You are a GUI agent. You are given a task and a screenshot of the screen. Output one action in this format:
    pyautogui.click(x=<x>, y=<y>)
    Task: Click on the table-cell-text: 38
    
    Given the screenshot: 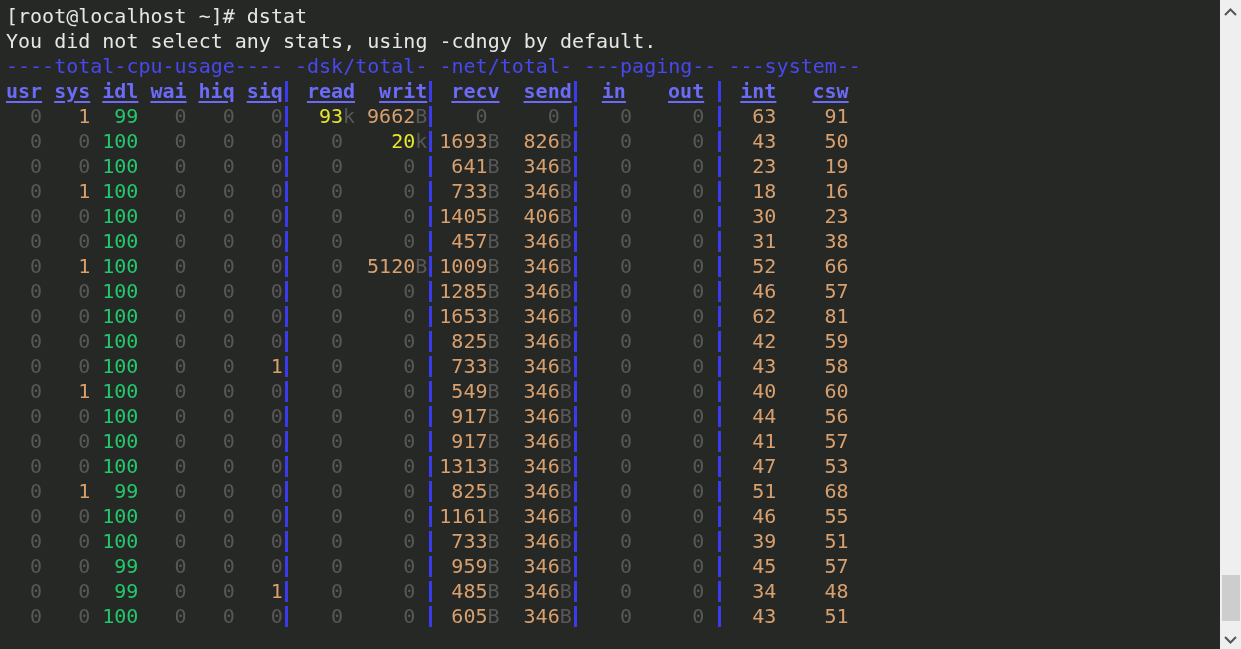 What is the action you would take?
    pyautogui.click(x=836, y=241)
    